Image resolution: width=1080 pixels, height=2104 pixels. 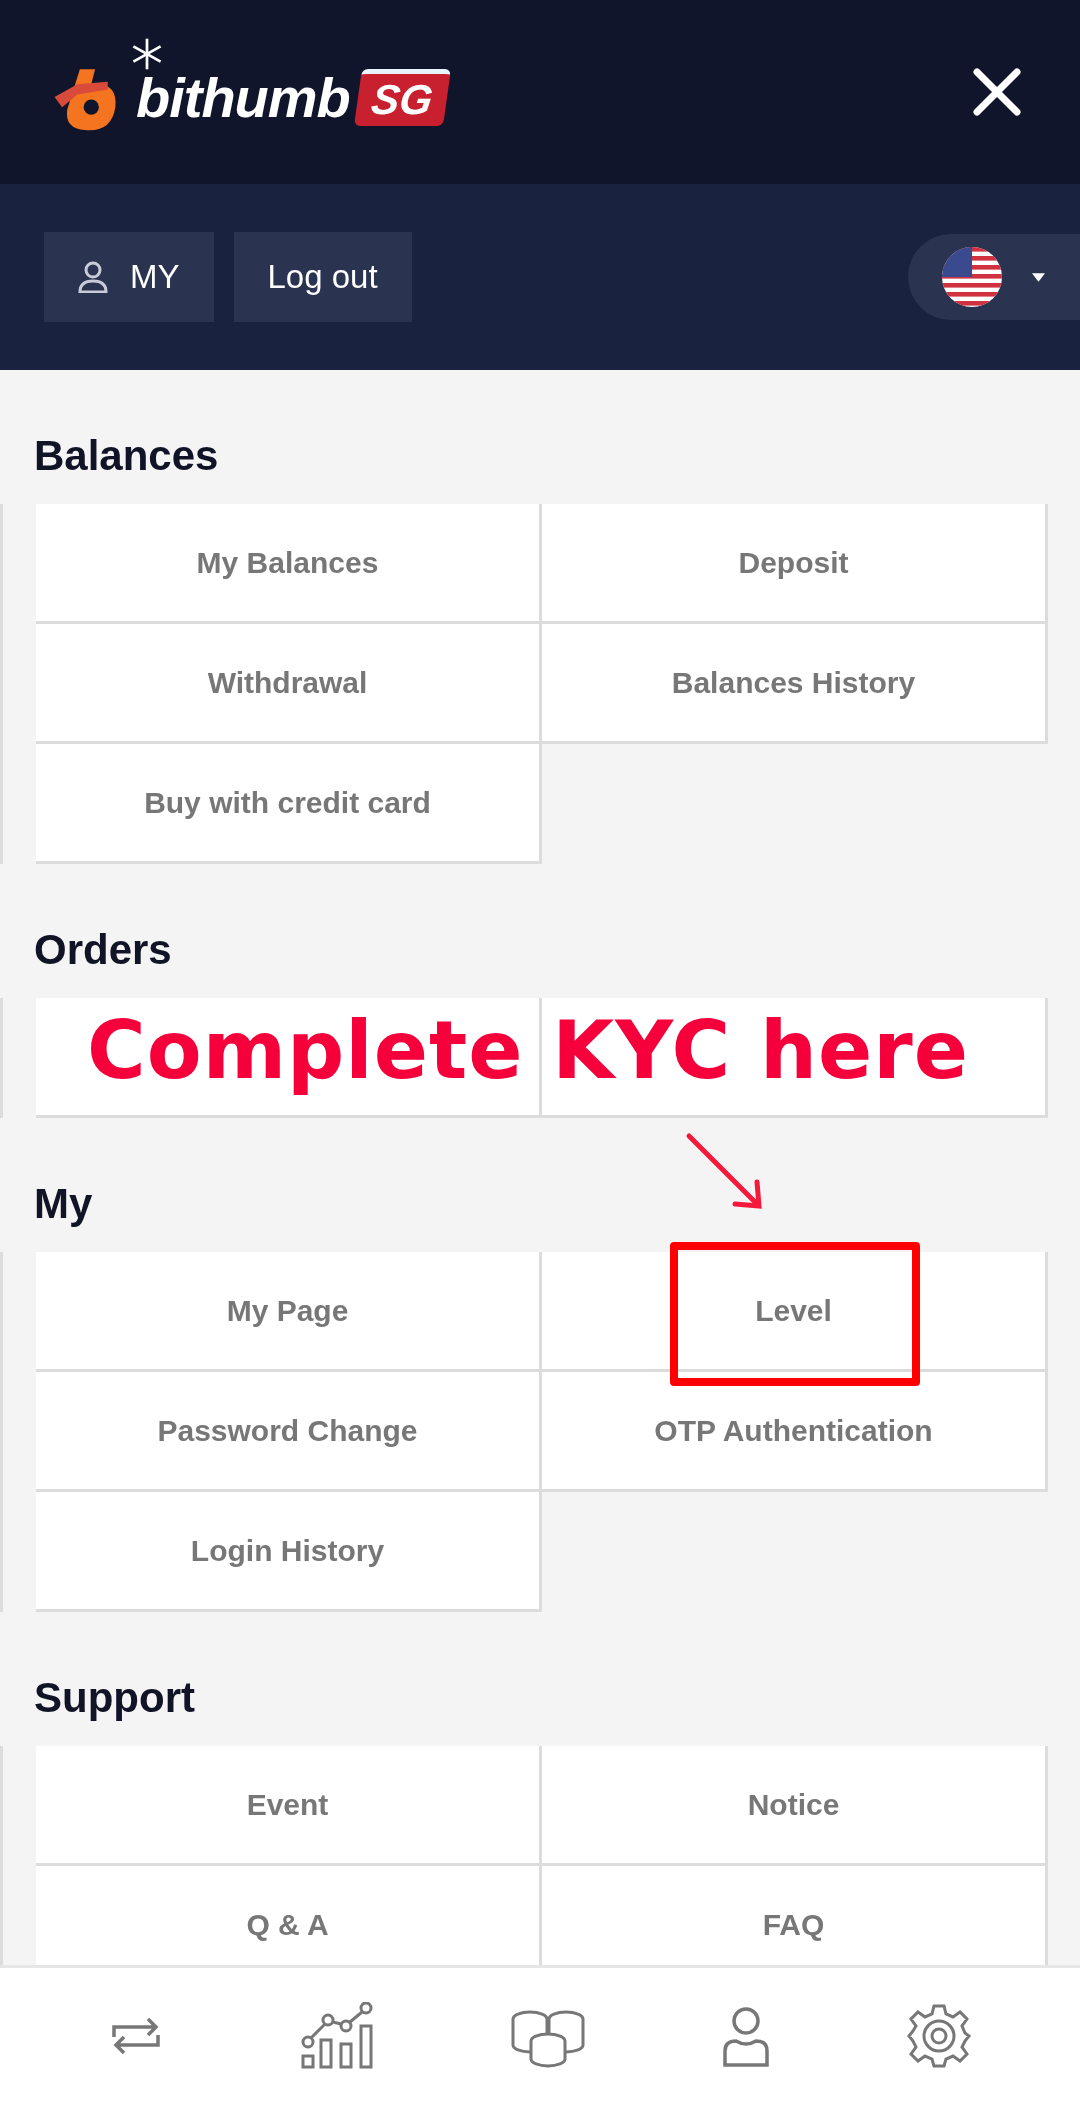 What do you see at coordinates (337, 2036) in the screenshot?
I see `chart-icon` at bounding box center [337, 2036].